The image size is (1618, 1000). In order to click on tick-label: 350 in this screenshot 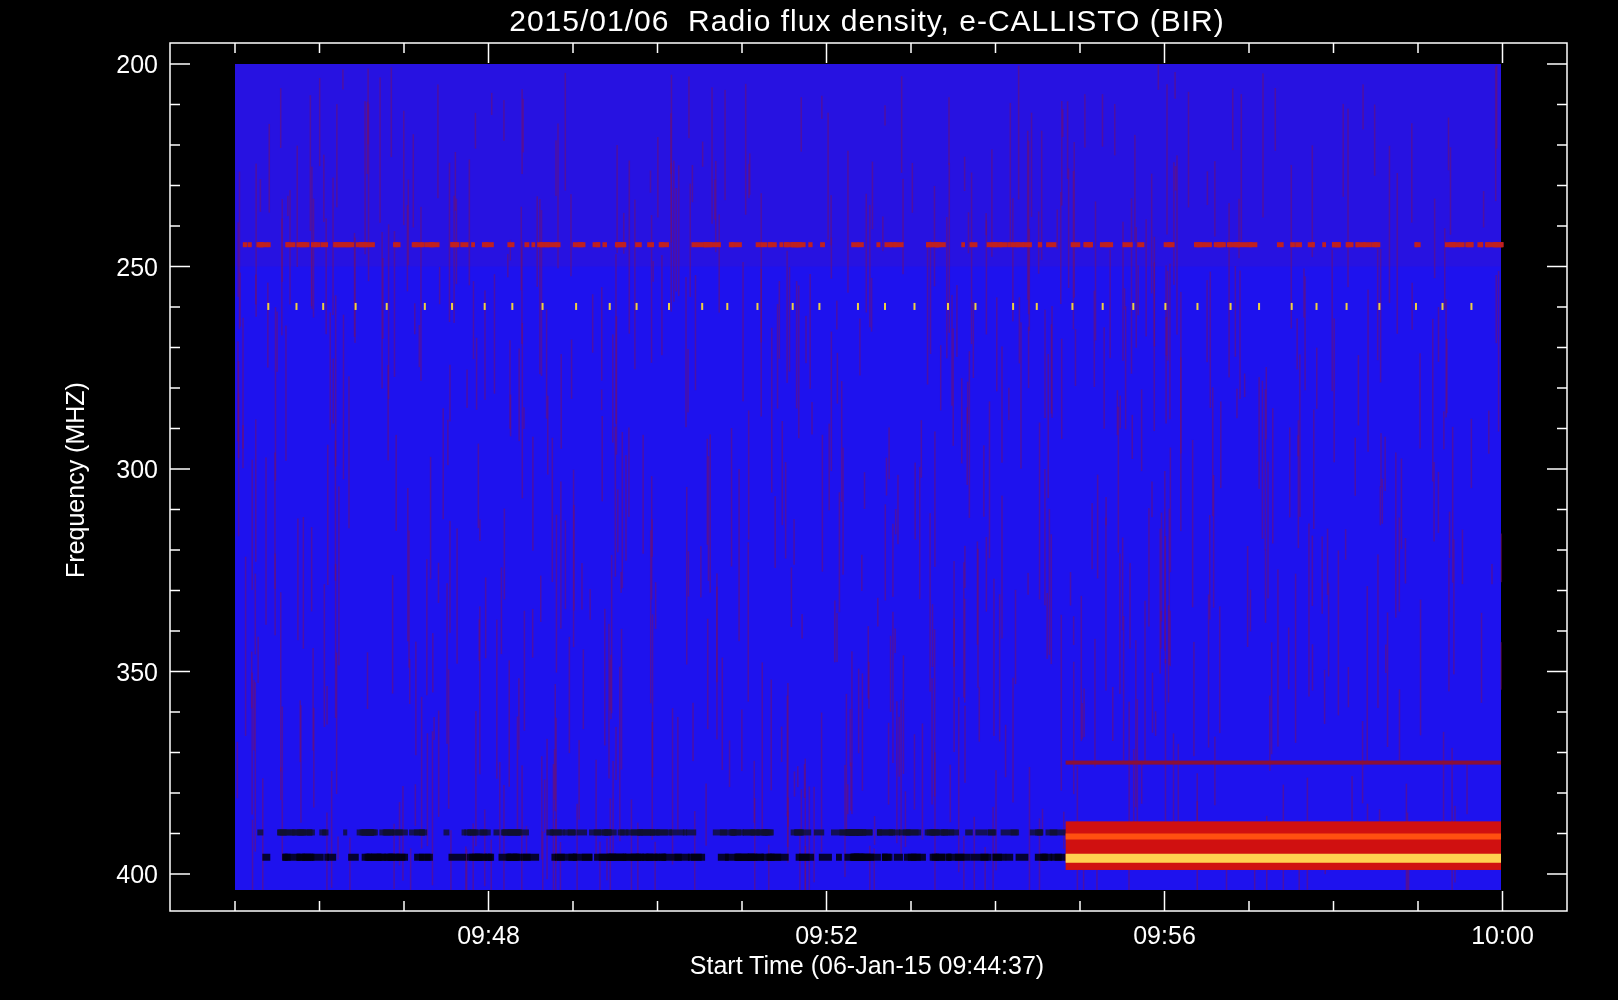, I will do `click(137, 671)`.